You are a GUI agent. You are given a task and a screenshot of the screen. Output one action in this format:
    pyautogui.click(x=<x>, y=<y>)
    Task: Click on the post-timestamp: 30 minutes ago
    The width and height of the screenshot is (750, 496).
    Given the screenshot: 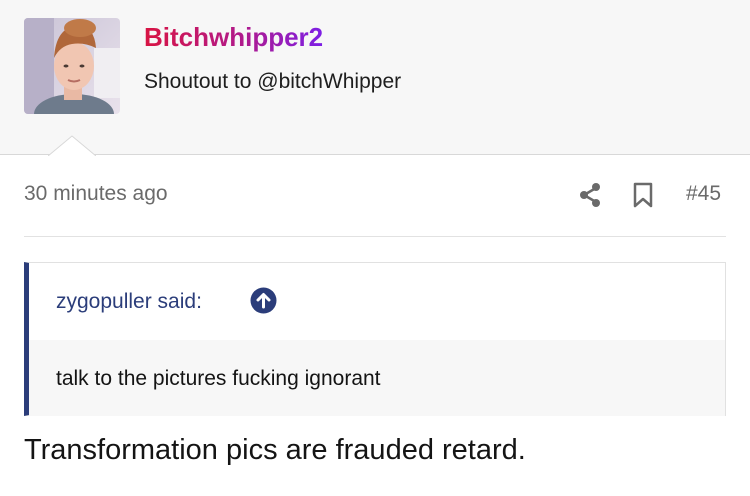 What is the action you would take?
    pyautogui.click(x=96, y=194)
    